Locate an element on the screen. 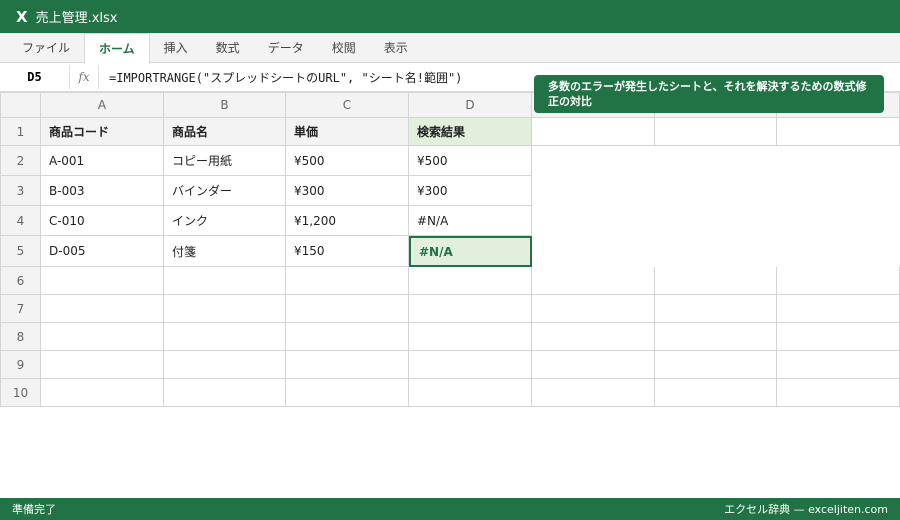 This screenshot has height=520, width=900. cell-C7 is located at coordinates (347, 309).